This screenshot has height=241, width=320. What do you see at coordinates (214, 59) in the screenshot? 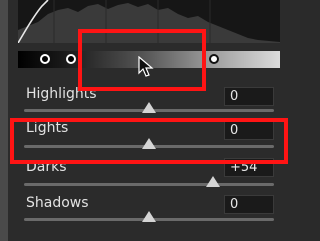
I see `split-handle-highlights` at bounding box center [214, 59].